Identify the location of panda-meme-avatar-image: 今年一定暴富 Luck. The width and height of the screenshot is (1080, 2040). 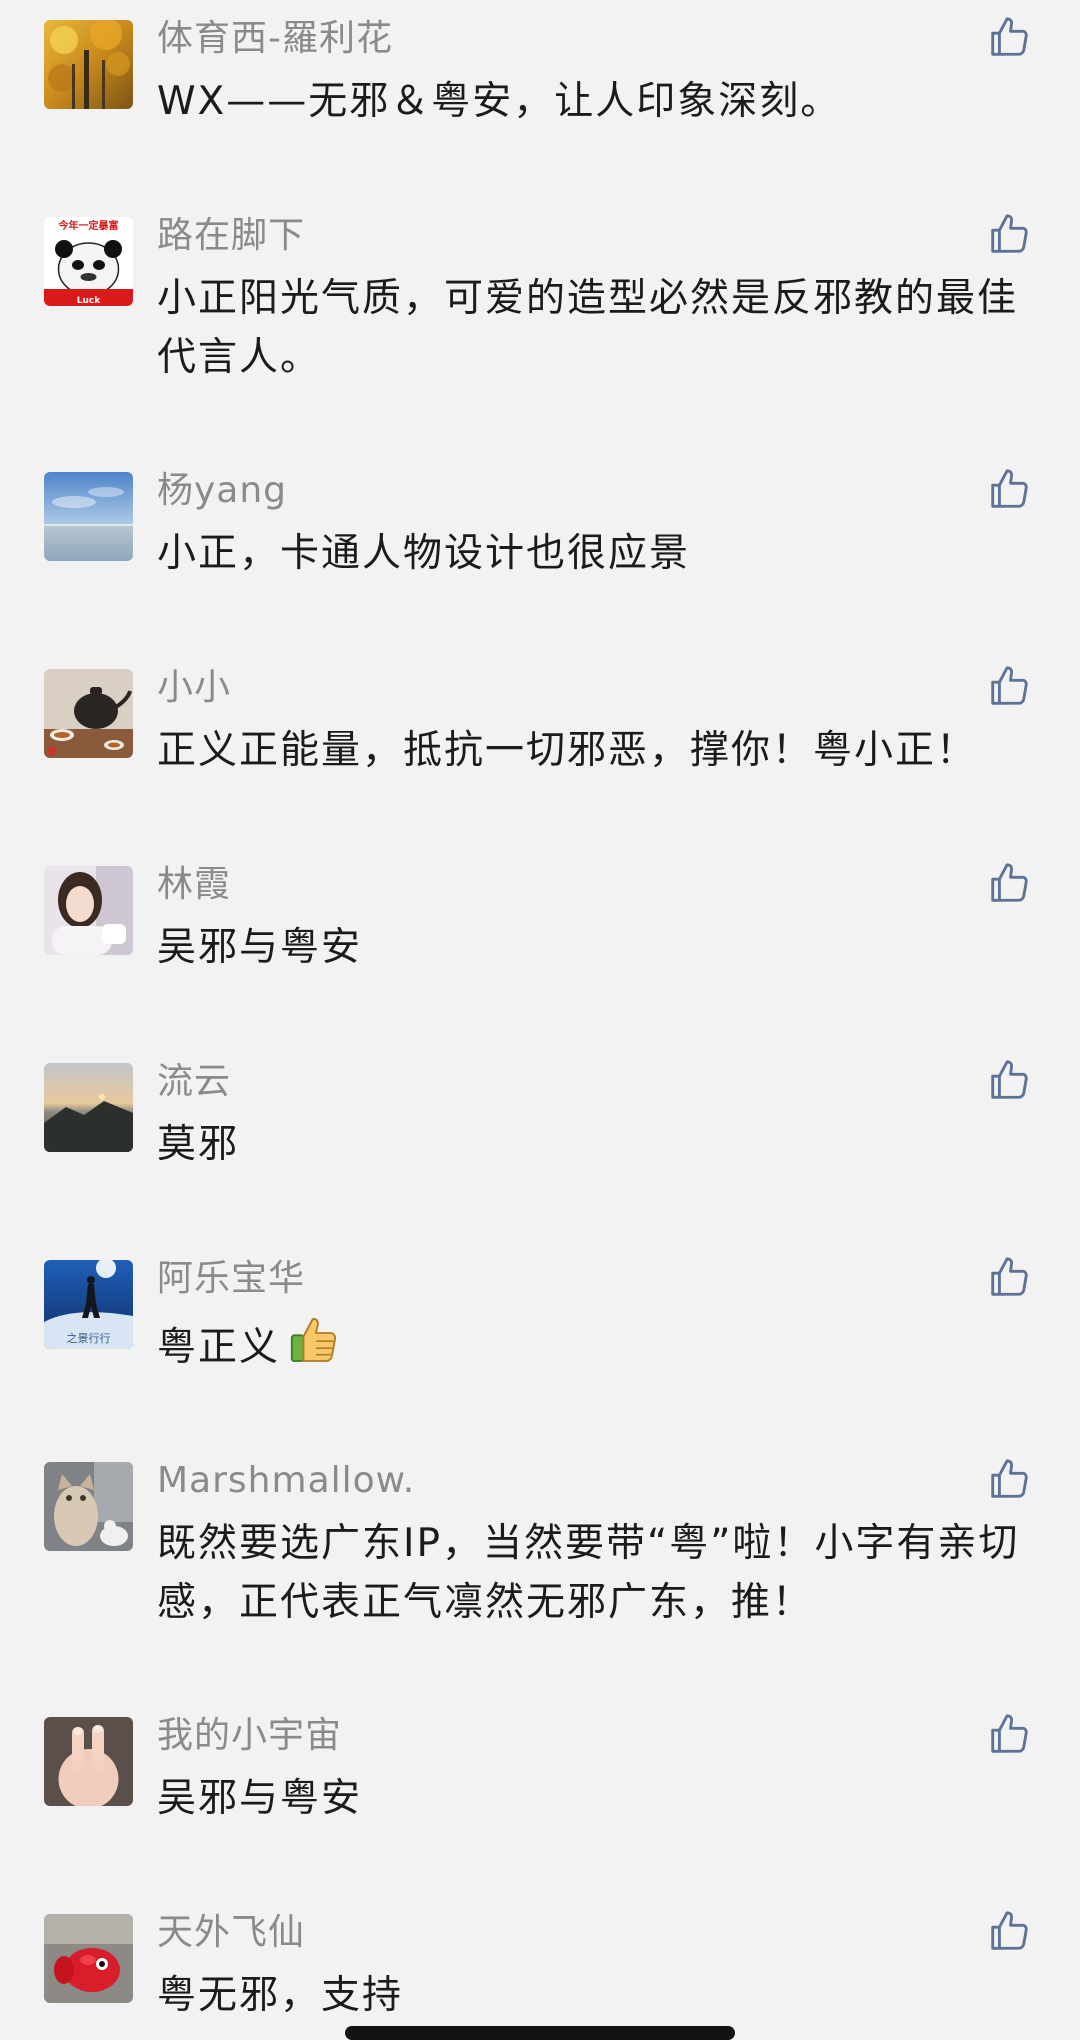
(88, 261).